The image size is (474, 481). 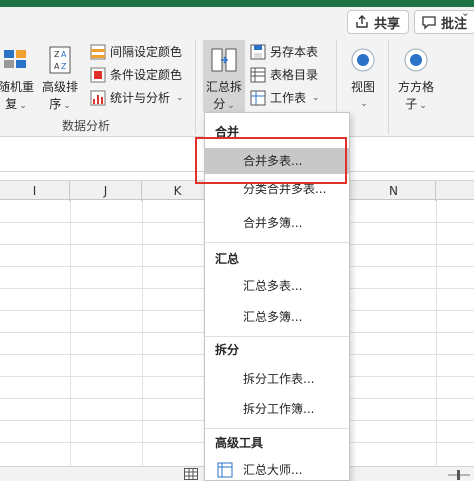 What do you see at coordinates (258, 51) in the screenshot?
I see `save-as-table-icon` at bounding box center [258, 51].